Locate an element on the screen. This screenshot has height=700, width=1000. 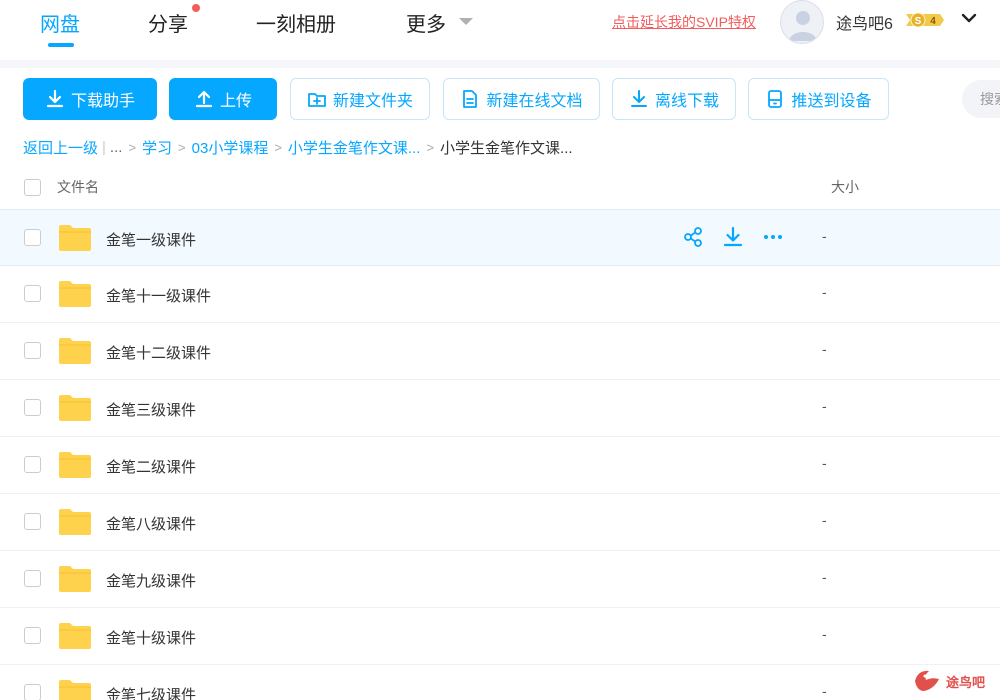
header-divider is located at coordinates (500, 64).